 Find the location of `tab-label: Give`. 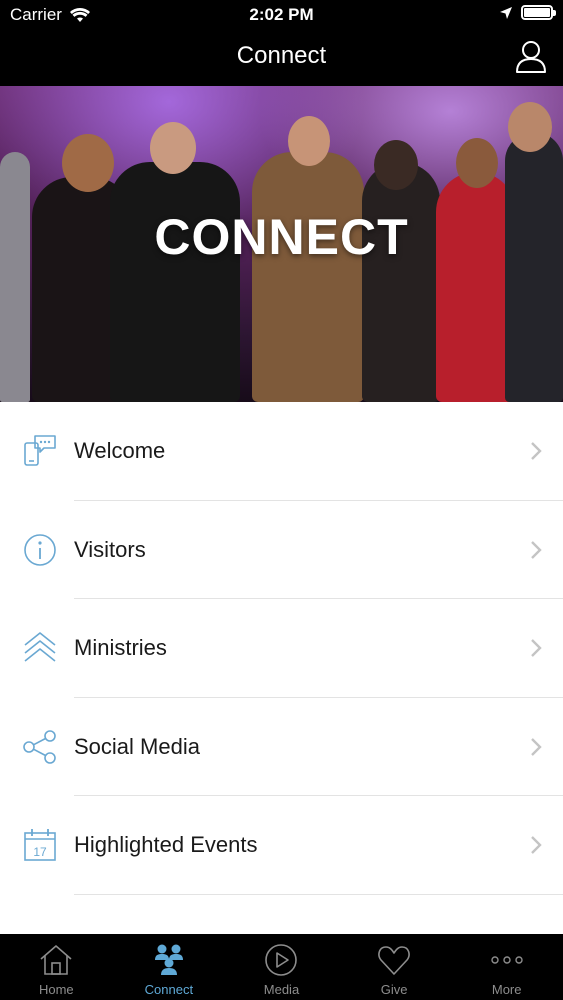

tab-label: Give is located at coordinates (394, 989).